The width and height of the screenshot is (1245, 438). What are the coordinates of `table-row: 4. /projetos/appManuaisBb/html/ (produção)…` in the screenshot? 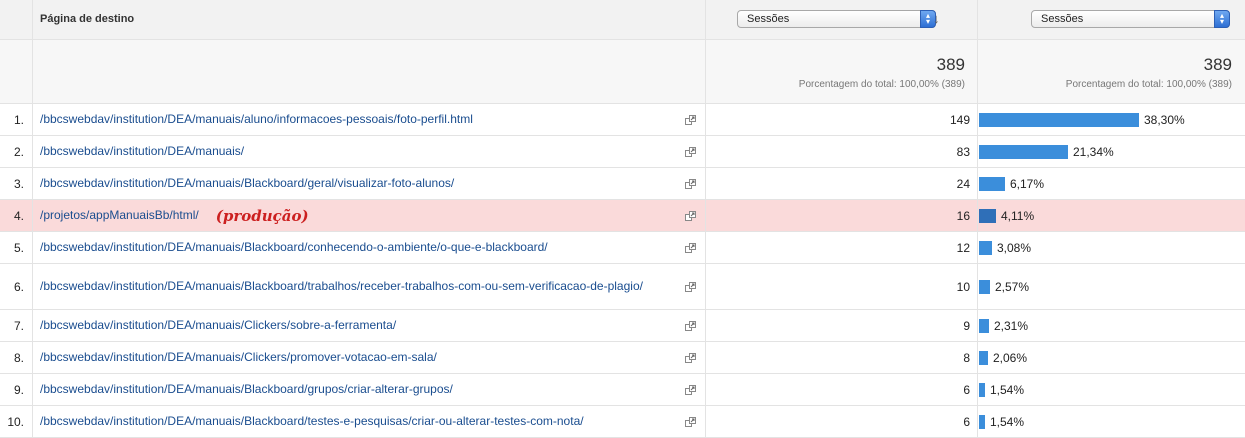 It's located at (622, 216).